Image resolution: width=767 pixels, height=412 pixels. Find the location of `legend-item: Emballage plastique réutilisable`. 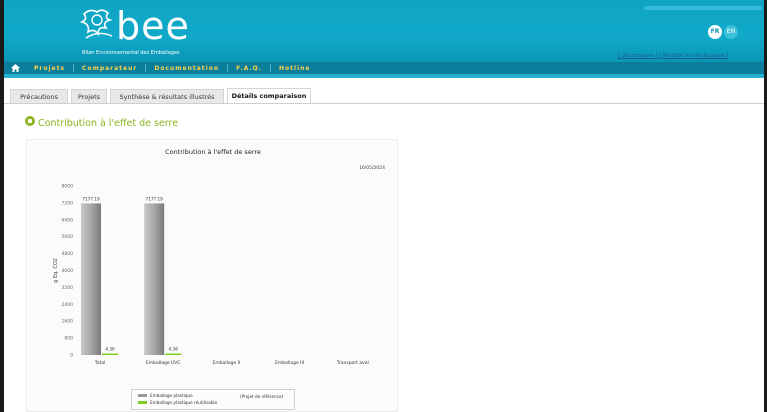

legend-item: Emballage plastique réutilisable is located at coordinates (177, 402).